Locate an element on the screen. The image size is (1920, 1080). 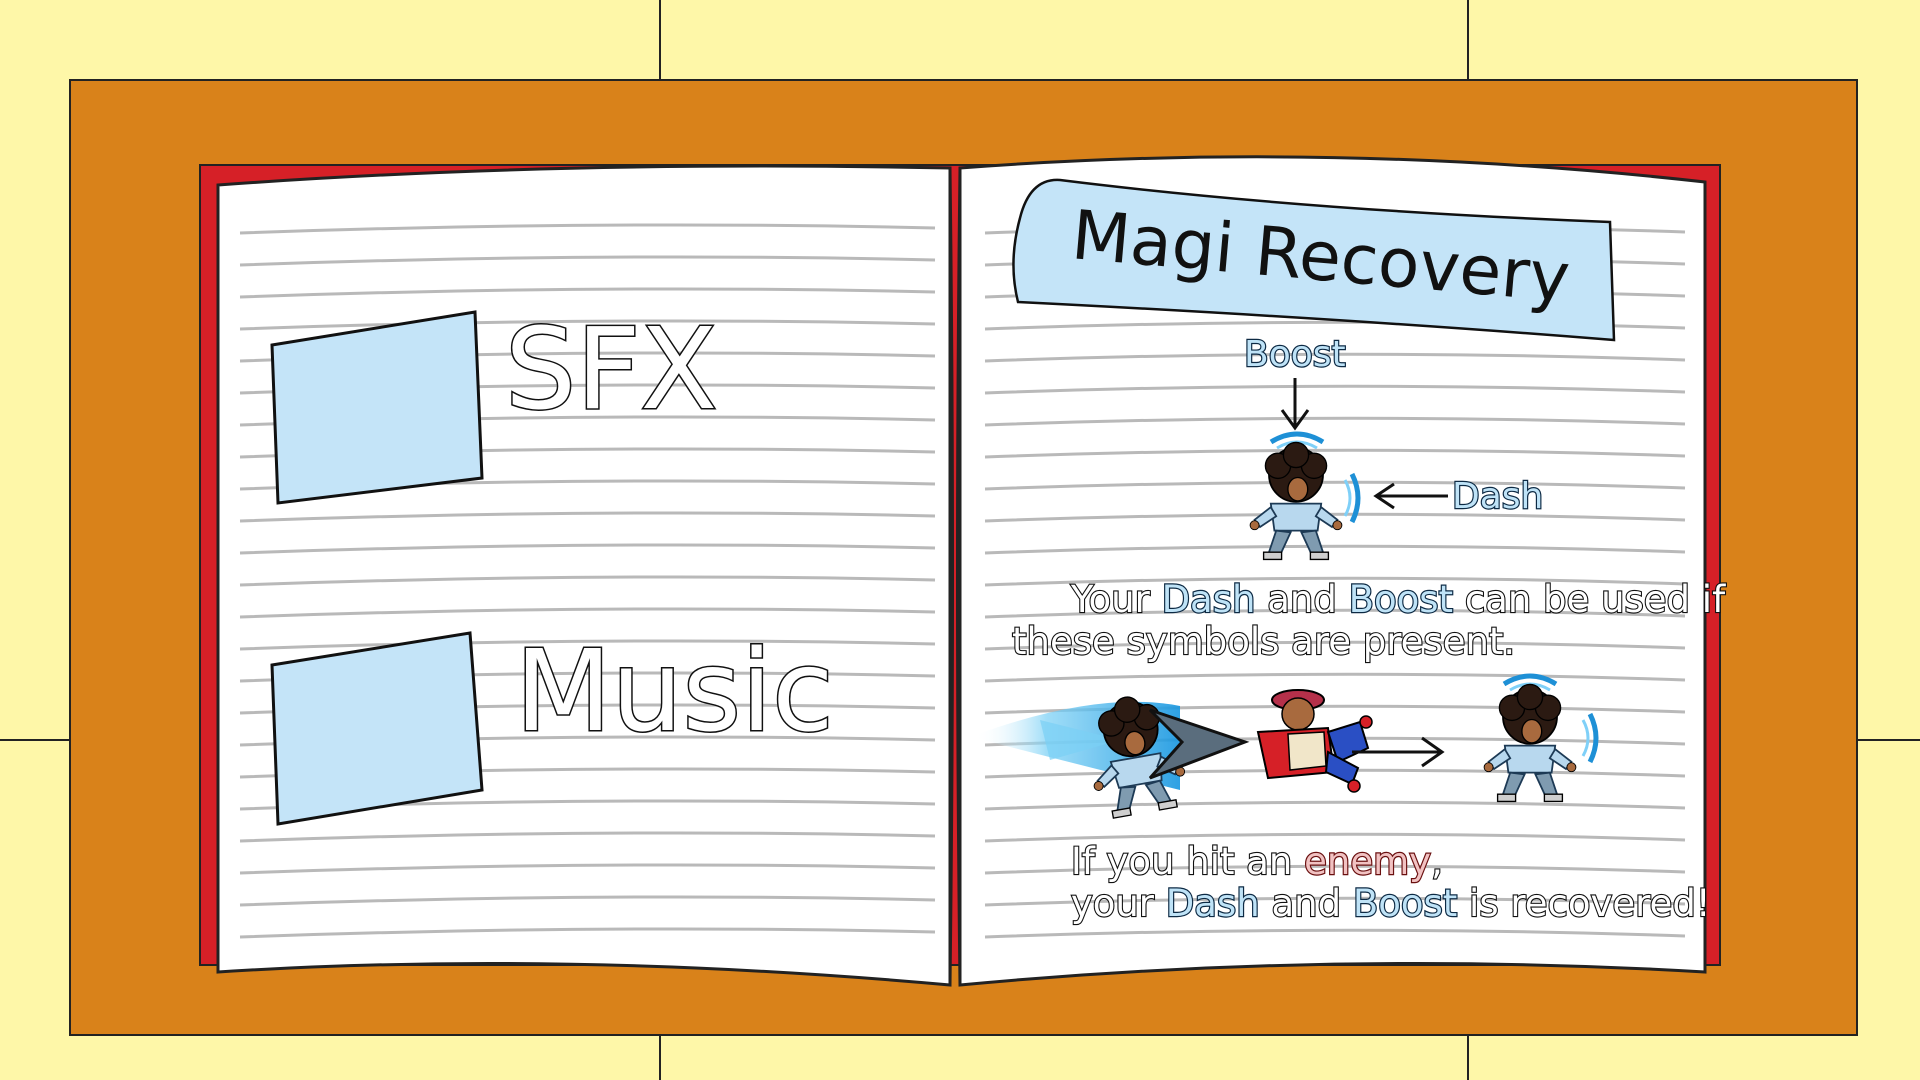
dash-label: Dash is located at coordinates (1497, 496).